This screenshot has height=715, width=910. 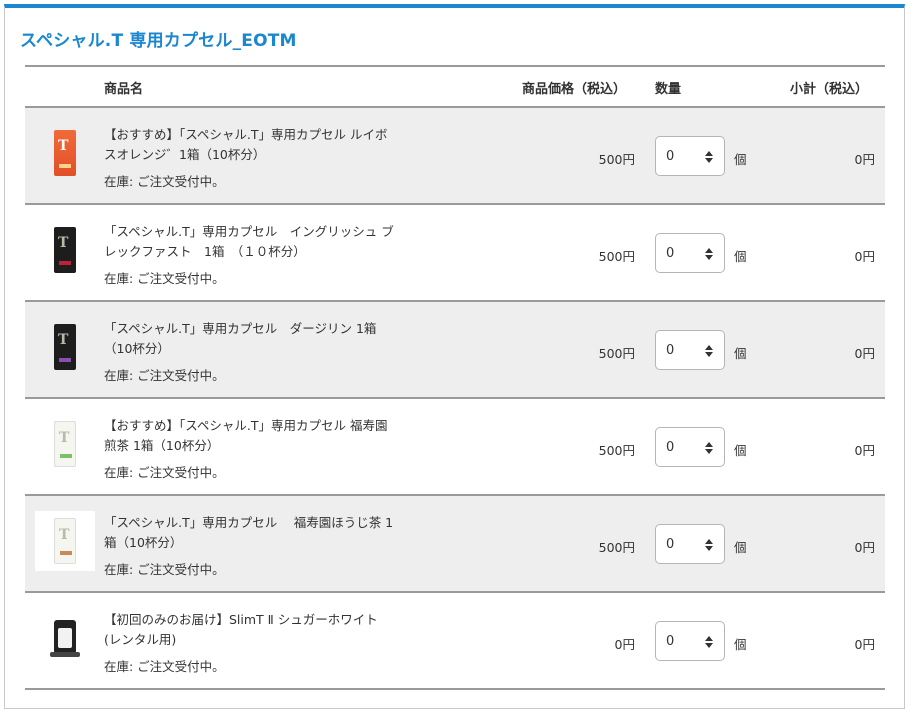 What do you see at coordinates (158, 41) in the screenshot?
I see `page-title: スペシャル.T 専用カプセル_EOTM` at bounding box center [158, 41].